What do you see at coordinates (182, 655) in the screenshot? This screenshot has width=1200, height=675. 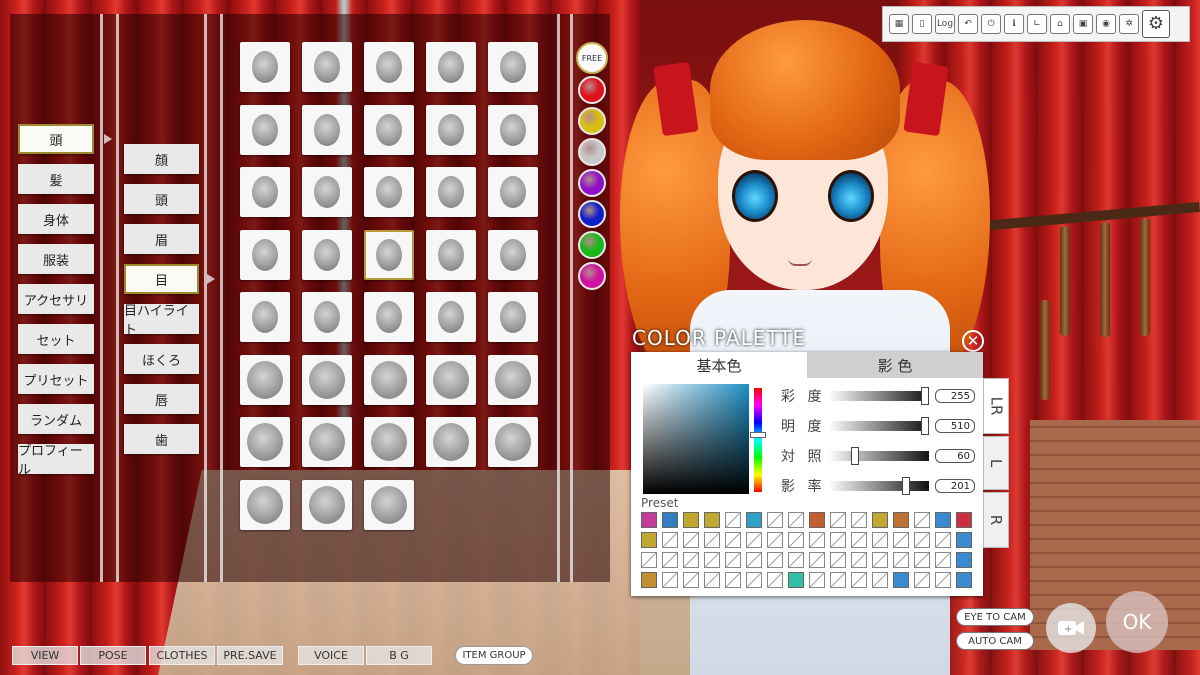 I see `clothes-button: CLOTHES` at bounding box center [182, 655].